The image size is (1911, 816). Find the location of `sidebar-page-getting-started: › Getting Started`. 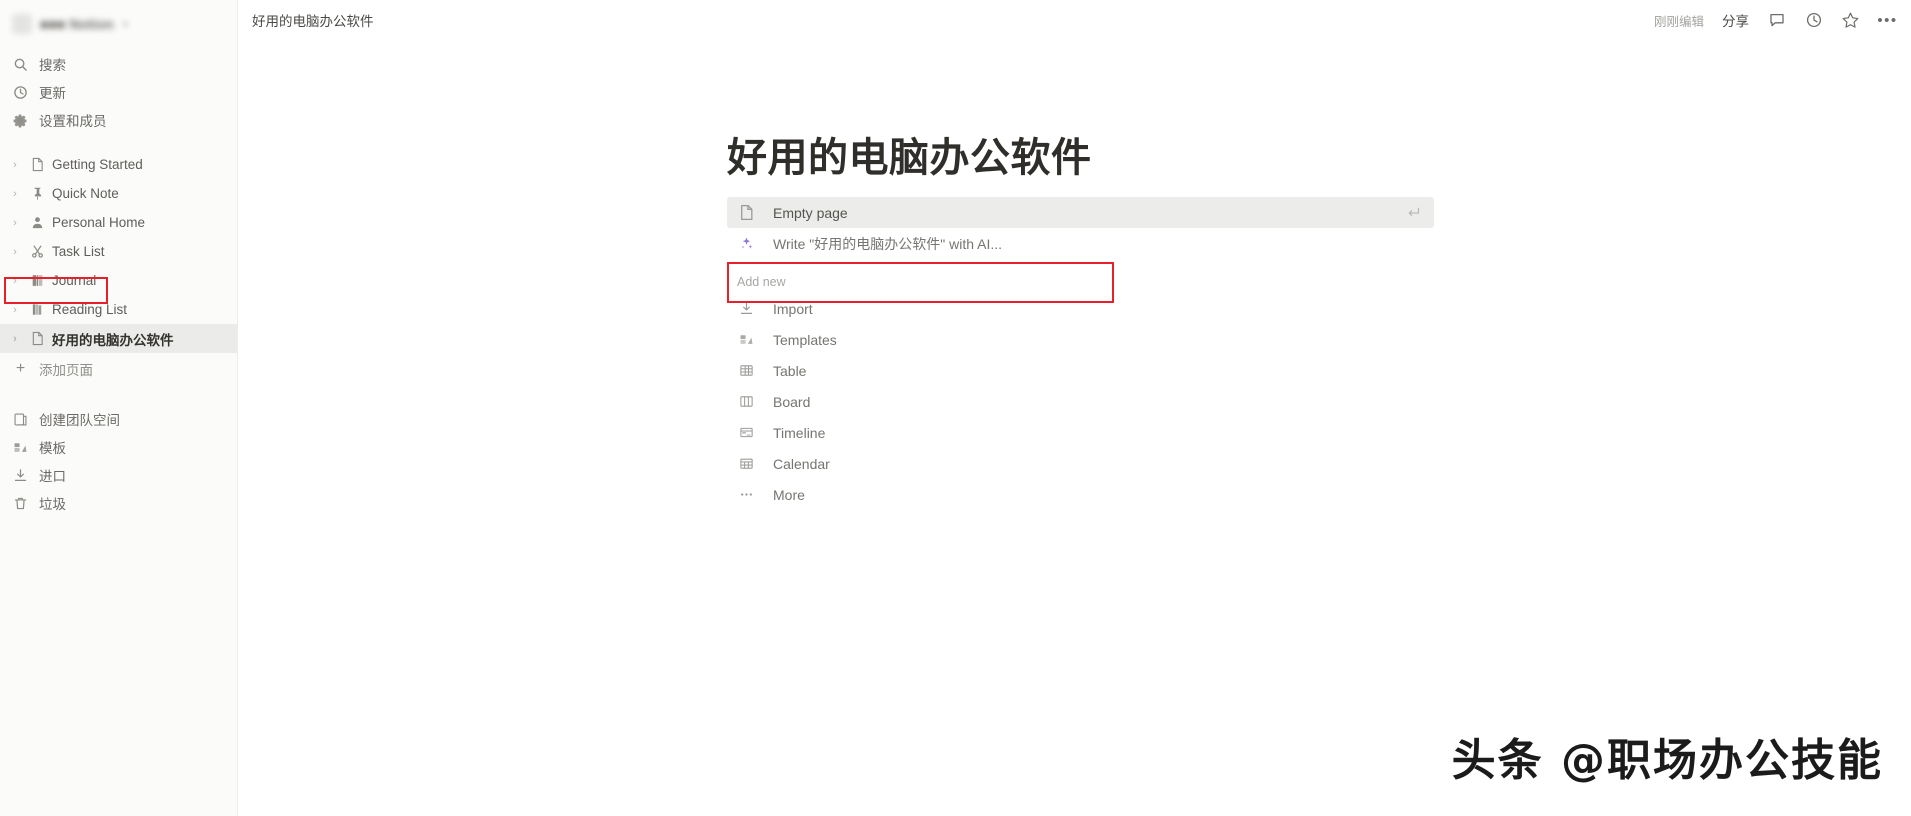

sidebar-page-getting-started: › Getting Started is located at coordinates (118, 164).